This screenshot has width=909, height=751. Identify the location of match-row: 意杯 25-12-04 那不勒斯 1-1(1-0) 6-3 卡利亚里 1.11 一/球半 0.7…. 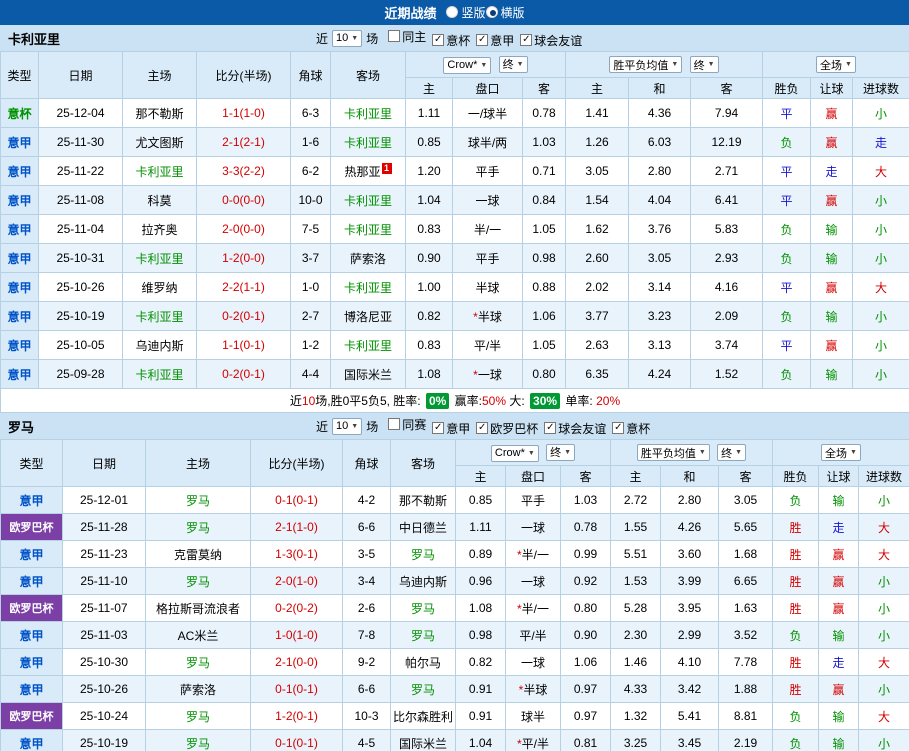
(454, 113).